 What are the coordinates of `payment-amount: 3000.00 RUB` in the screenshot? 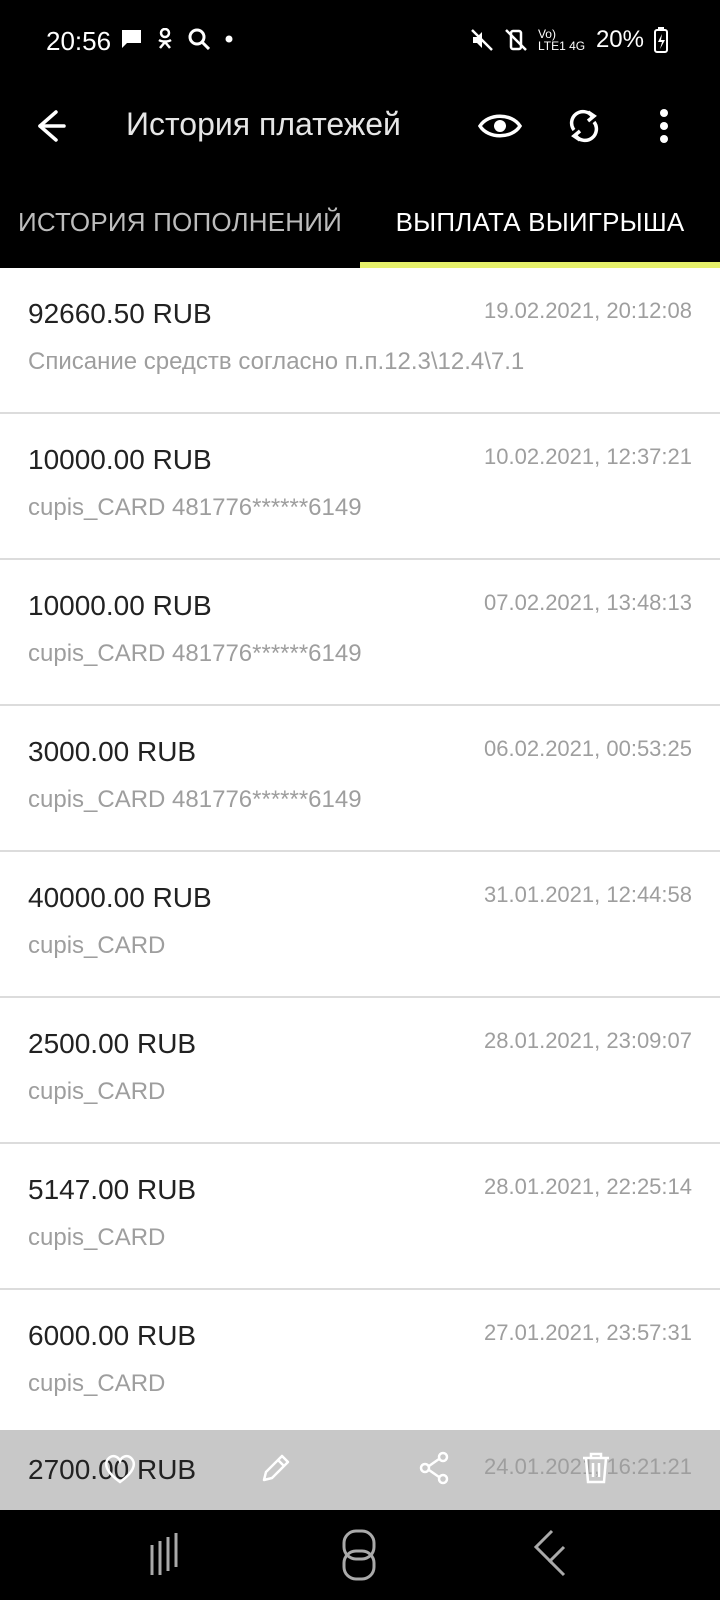 It's located at (112, 751).